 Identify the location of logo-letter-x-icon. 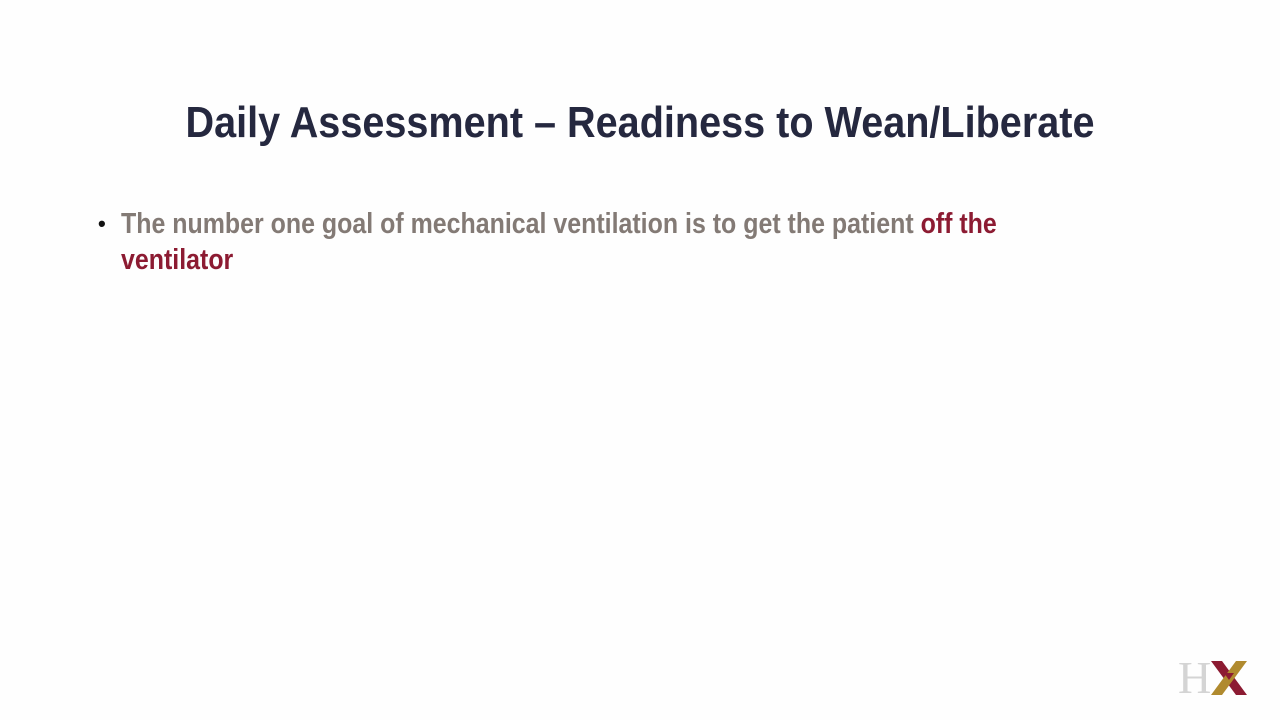
(1229, 677).